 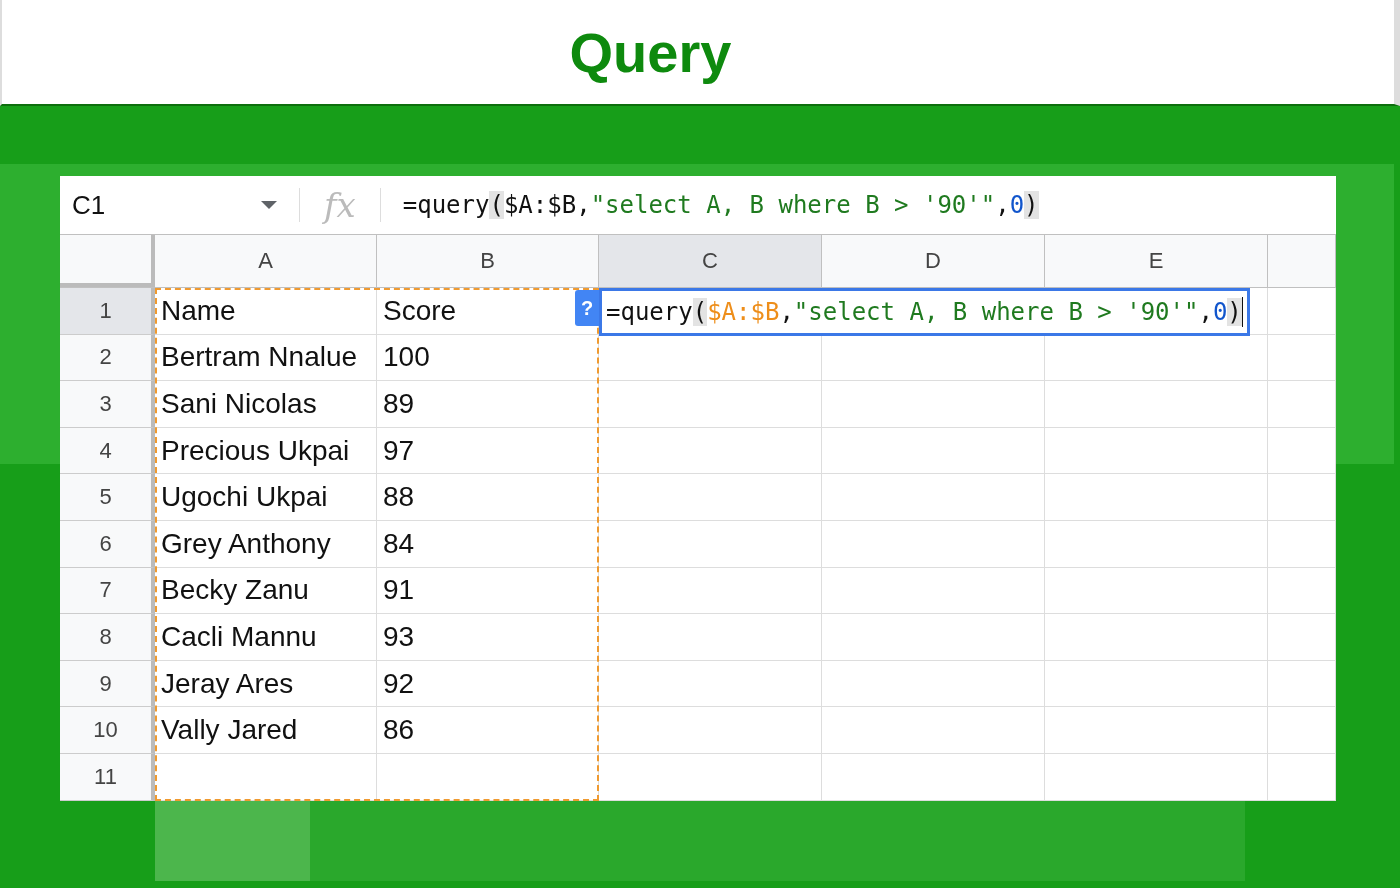 I want to click on table-cell: Grey Anthony, so click(x=266, y=544).